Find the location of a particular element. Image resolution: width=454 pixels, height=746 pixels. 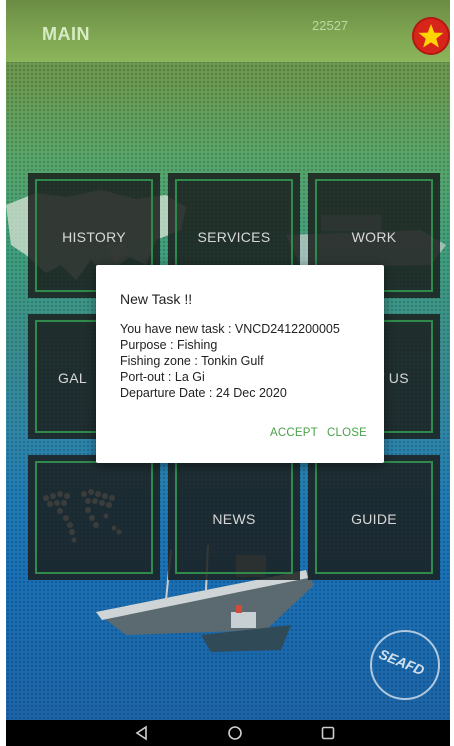

tile-label: SERVICES is located at coordinates (234, 237).